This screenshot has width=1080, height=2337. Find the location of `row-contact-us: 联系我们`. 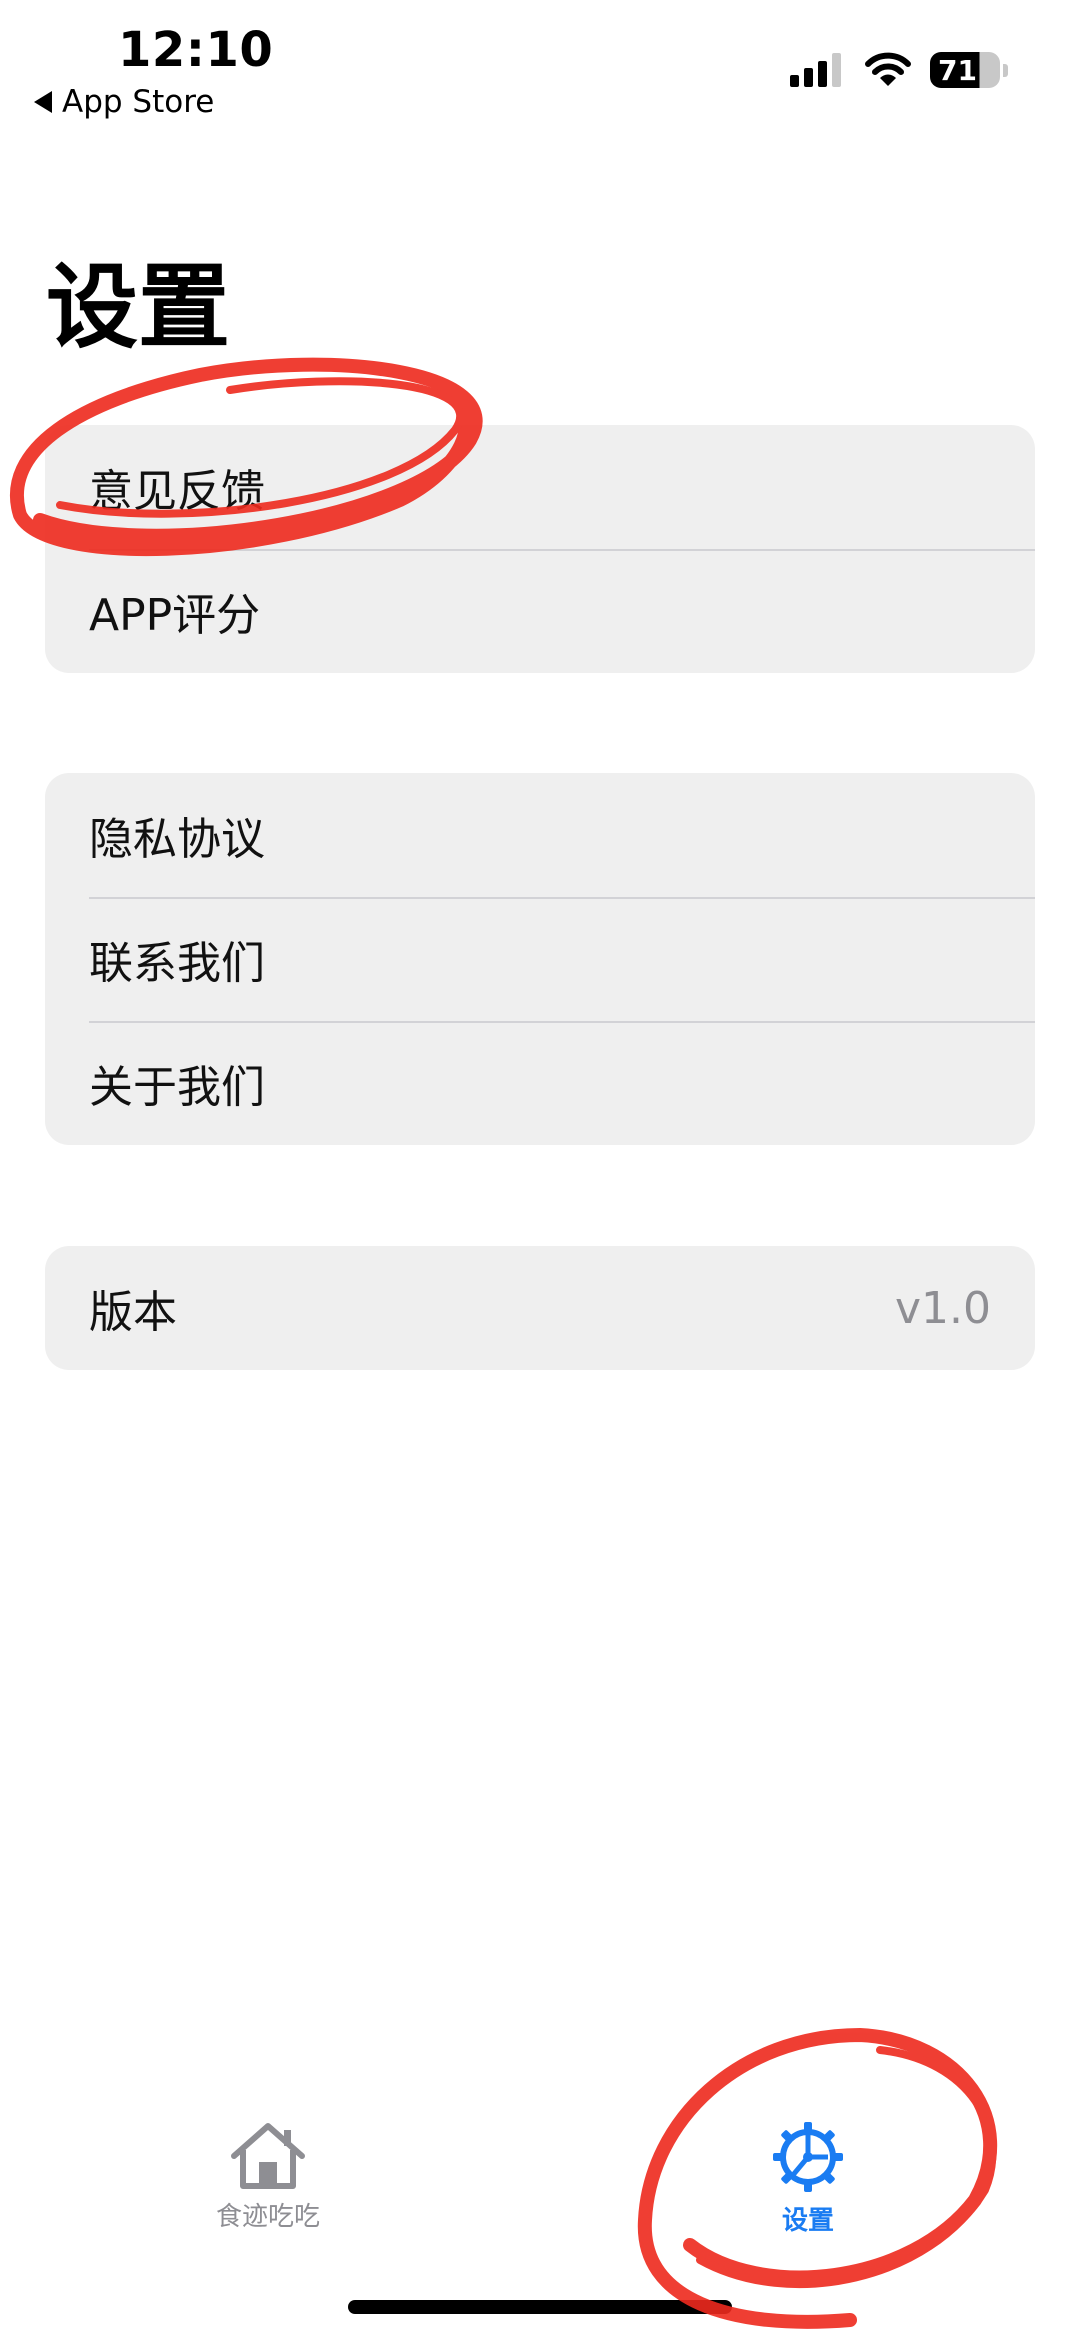

row-contact-us: 联系我们 is located at coordinates (540, 959).